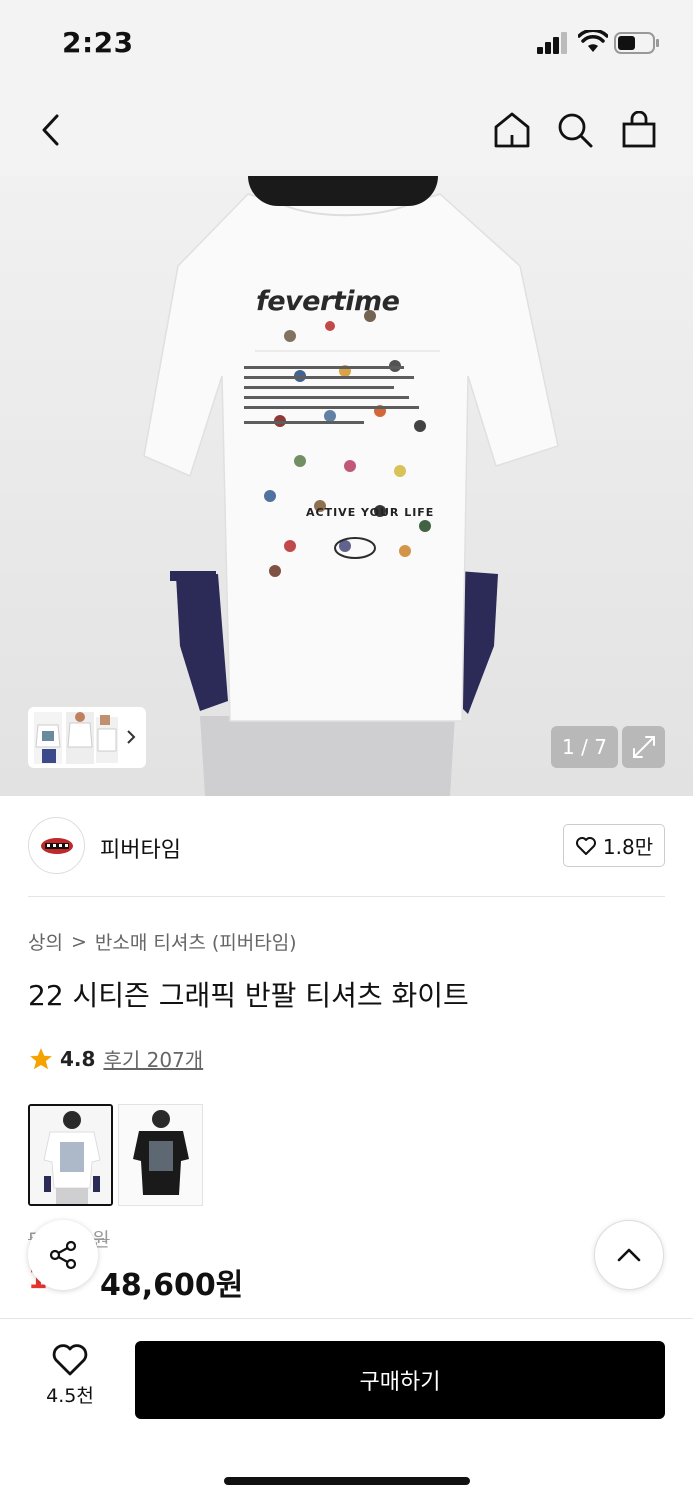  I want to click on wishlist-count: 4.5천, so click(70, 1396).